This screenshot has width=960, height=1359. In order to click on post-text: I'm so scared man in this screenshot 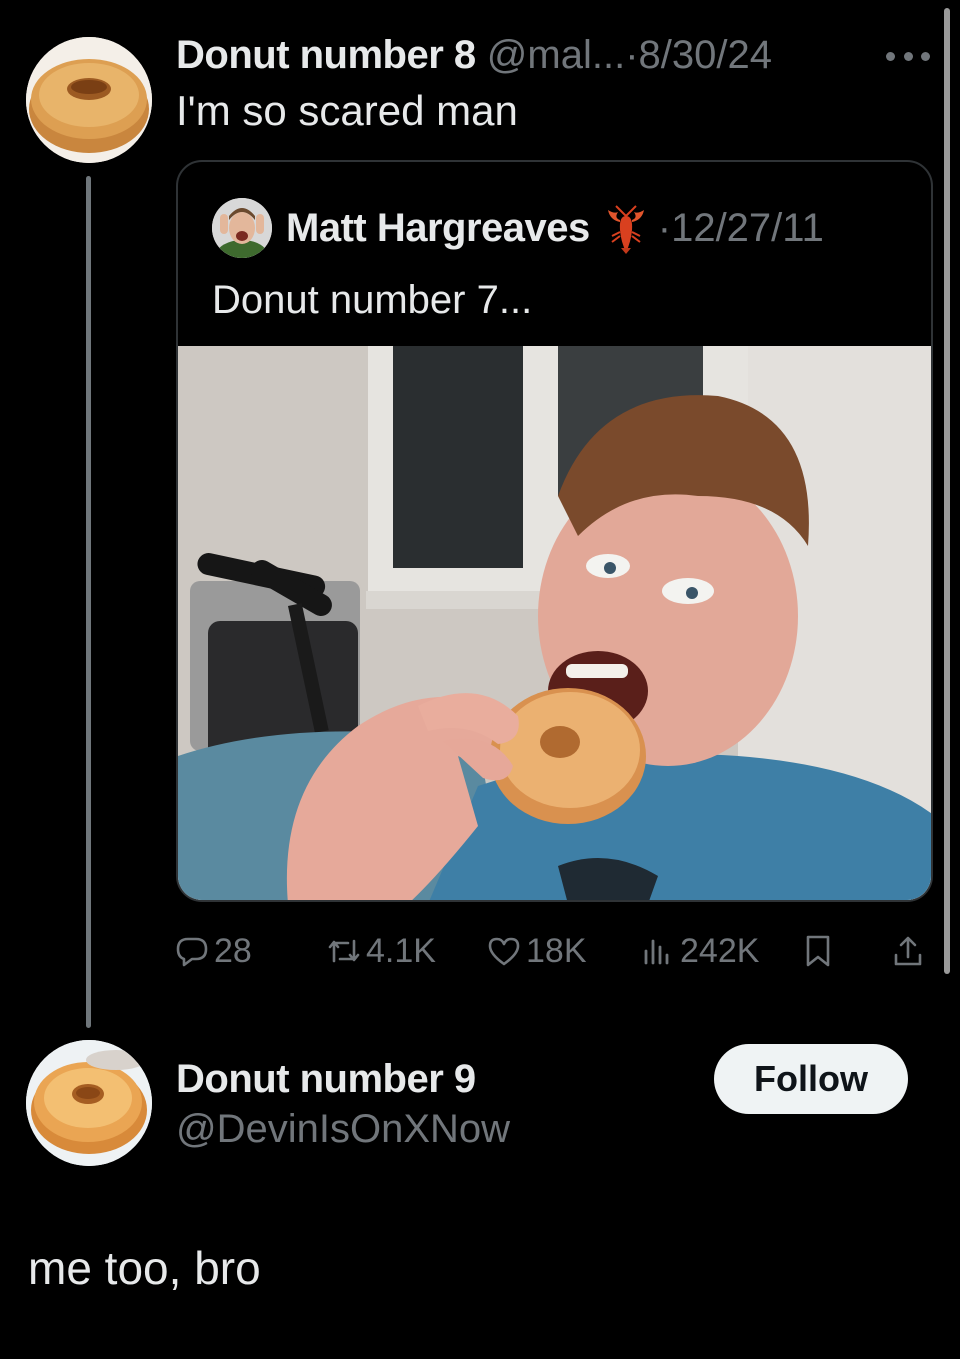, I will do `click(347, 110)`.